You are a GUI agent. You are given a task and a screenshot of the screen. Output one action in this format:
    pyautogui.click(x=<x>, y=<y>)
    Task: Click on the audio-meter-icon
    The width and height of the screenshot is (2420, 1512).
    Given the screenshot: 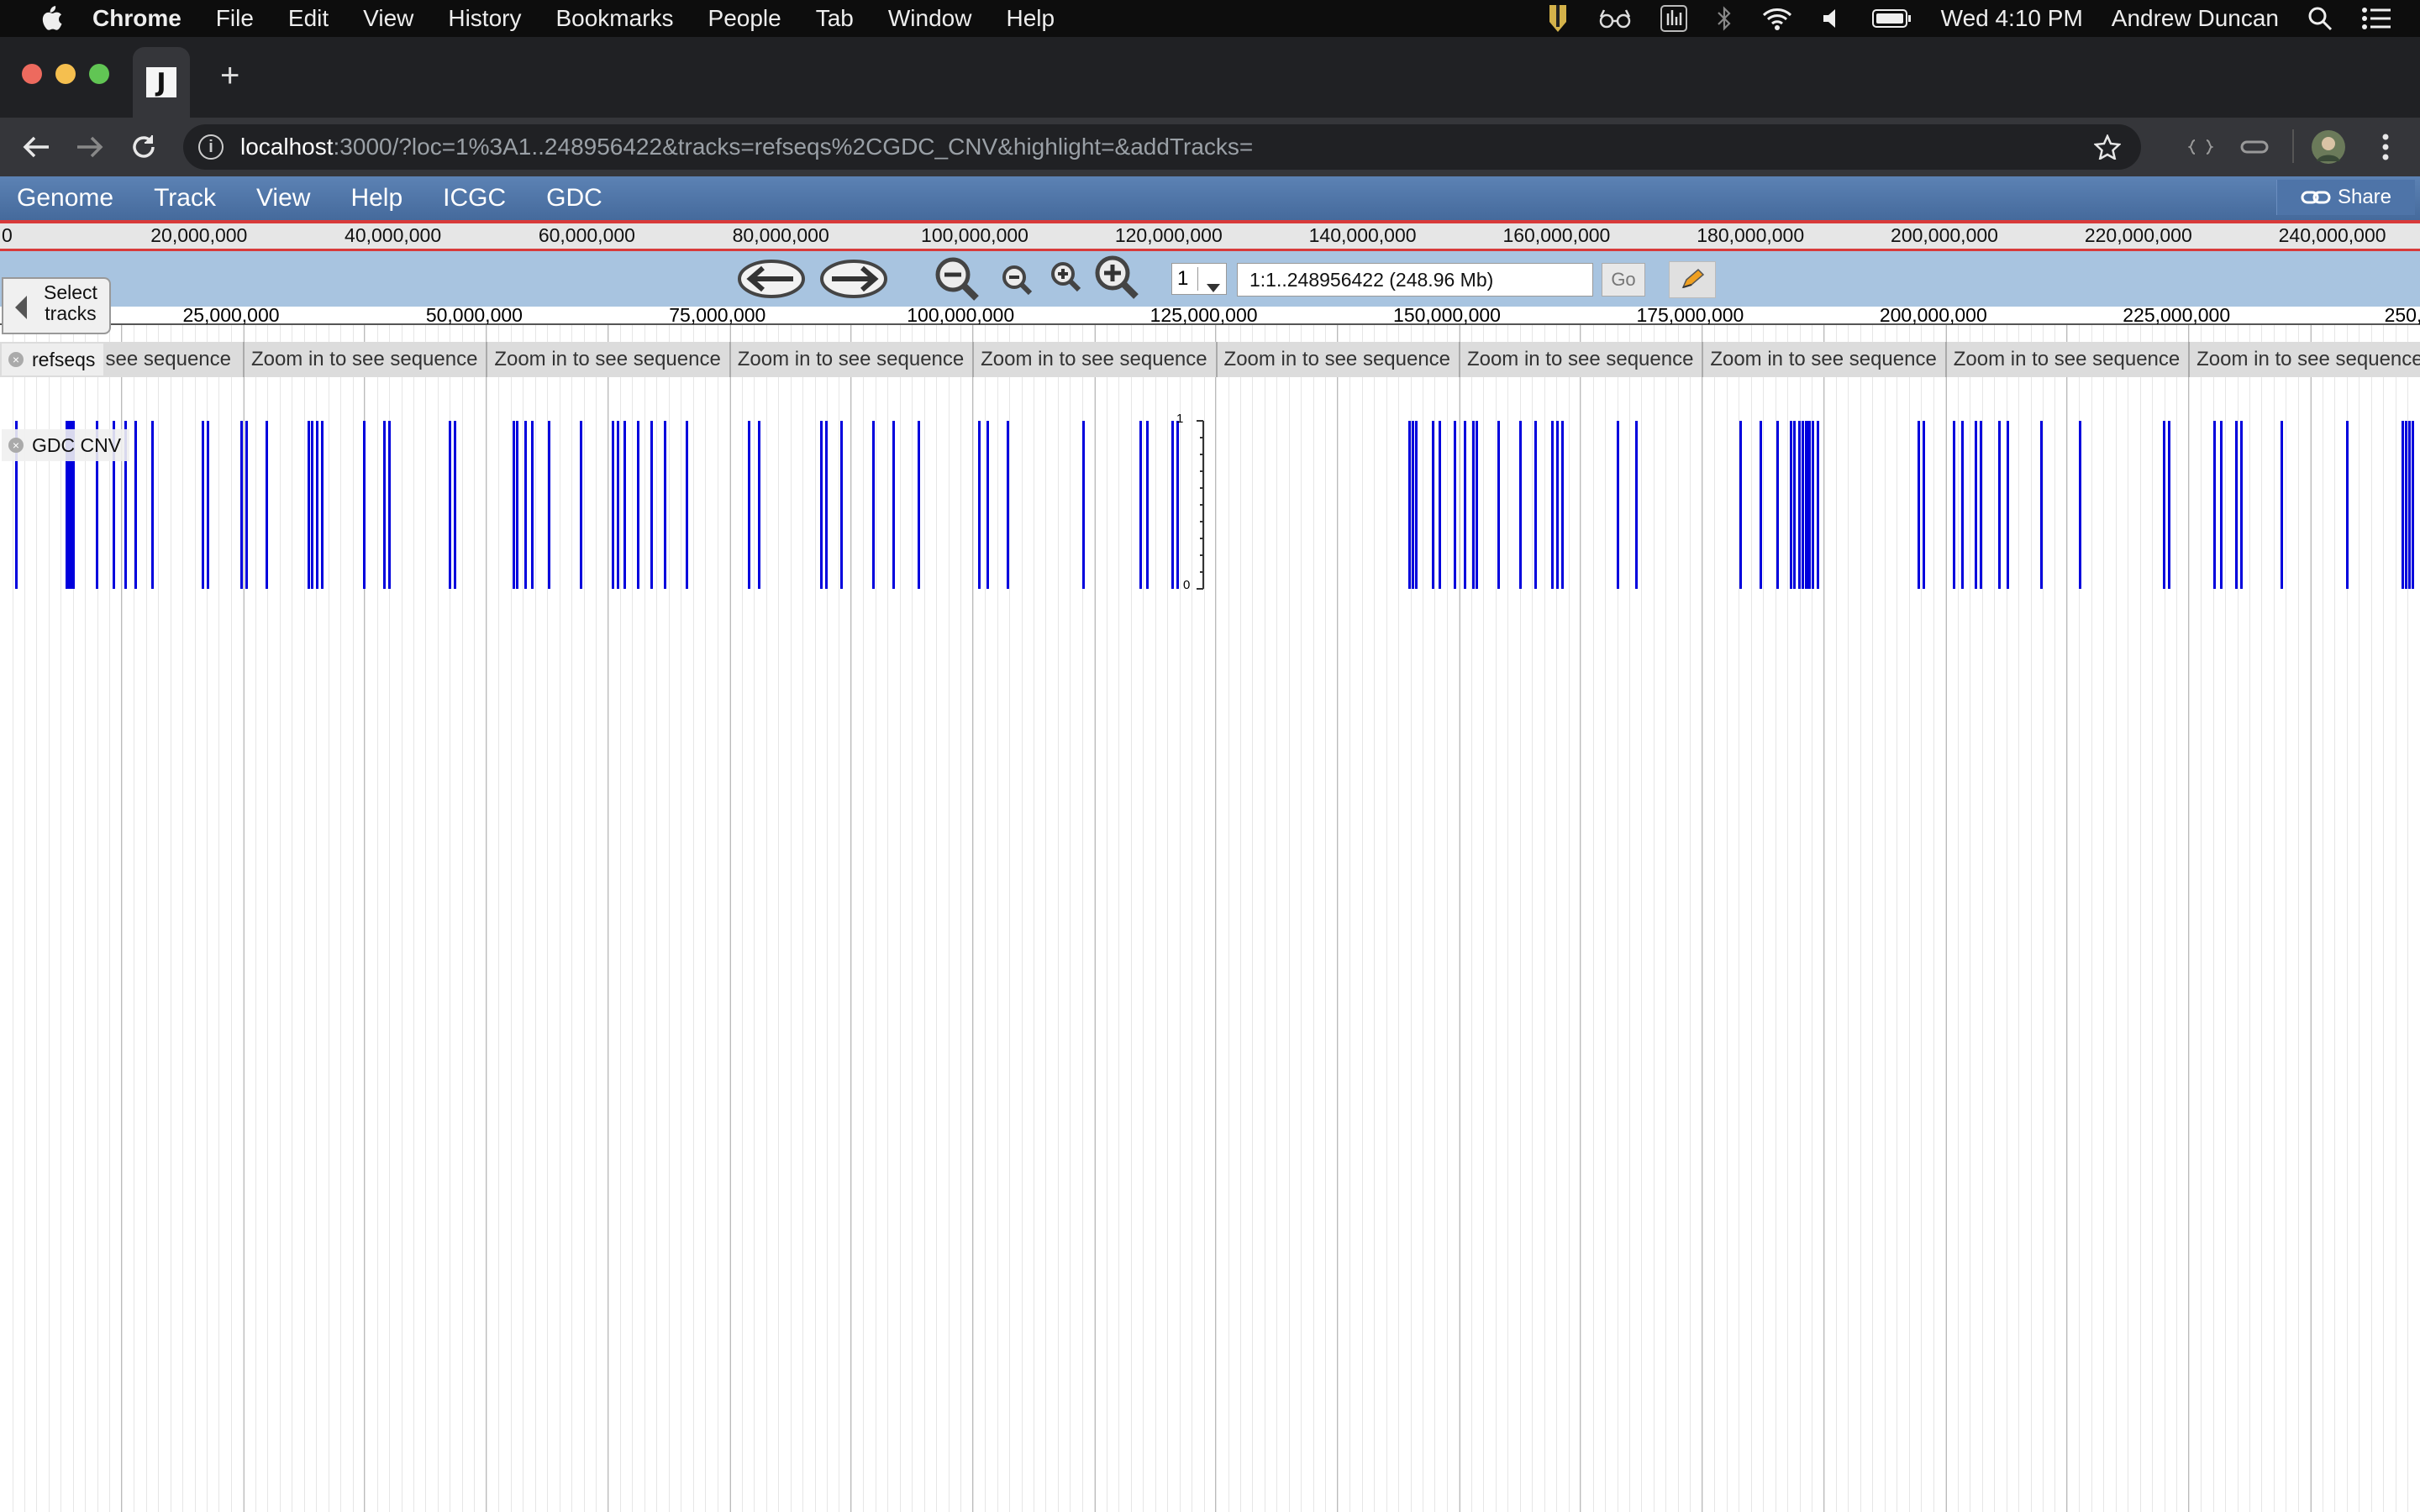 What is the action you would take?
    pyautogui.click(x=1674, y=18)
    